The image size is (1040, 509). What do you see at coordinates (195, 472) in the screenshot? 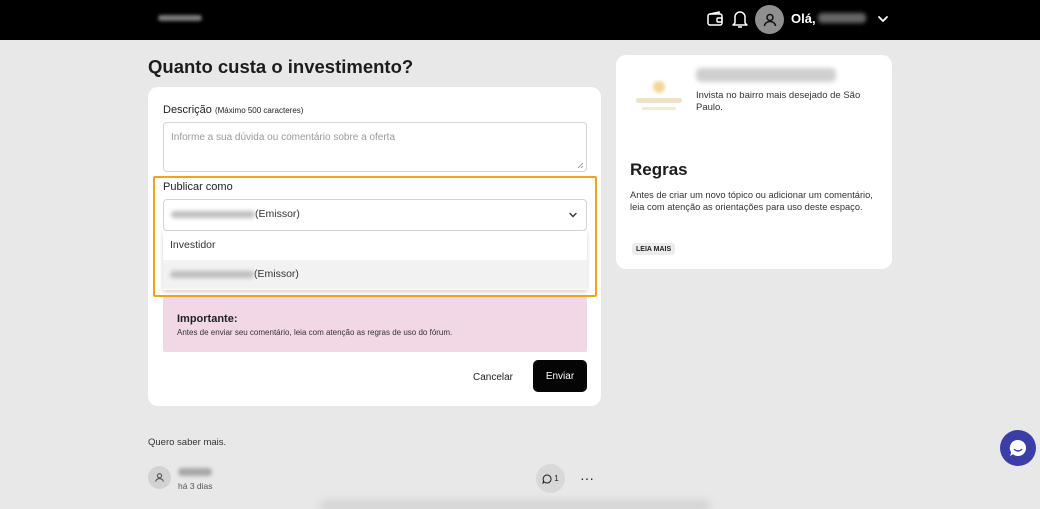
I see `commenter-name-blurred` at bounding box center [195, 472].